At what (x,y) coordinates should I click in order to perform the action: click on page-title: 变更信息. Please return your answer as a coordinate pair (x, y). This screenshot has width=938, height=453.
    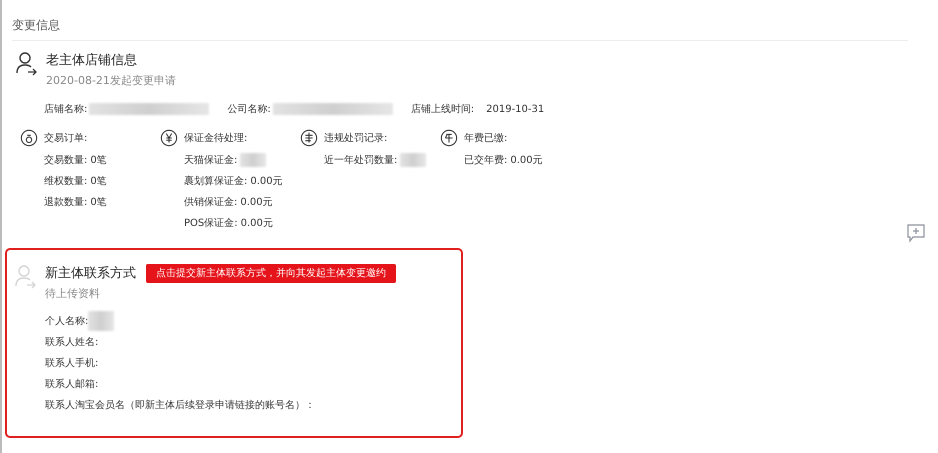
    Looking at the image, I should click on (36, 25).